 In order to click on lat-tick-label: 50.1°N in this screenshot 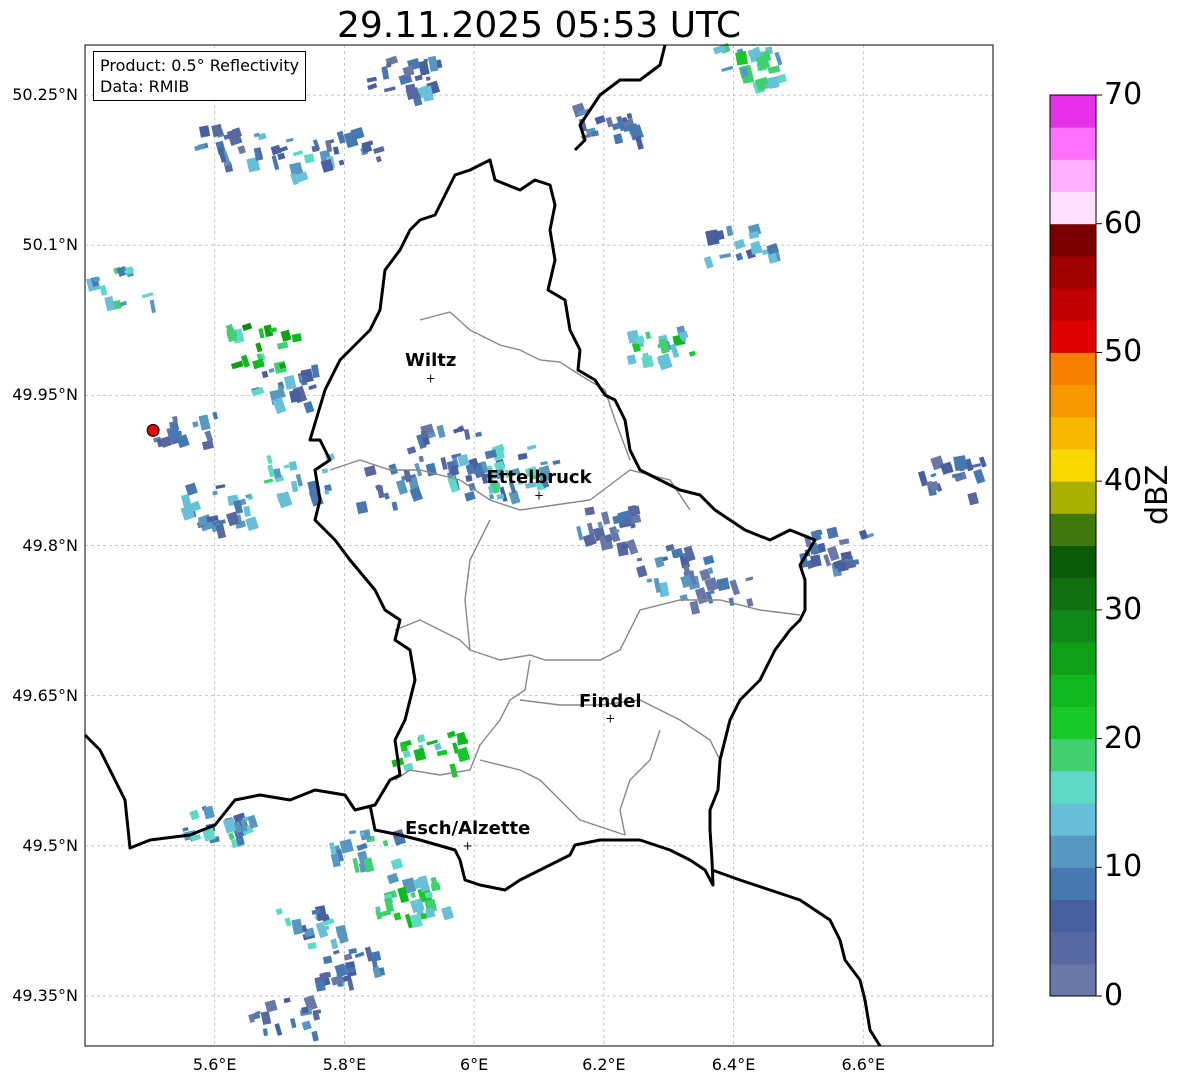, I will do `click(50, 245)`.